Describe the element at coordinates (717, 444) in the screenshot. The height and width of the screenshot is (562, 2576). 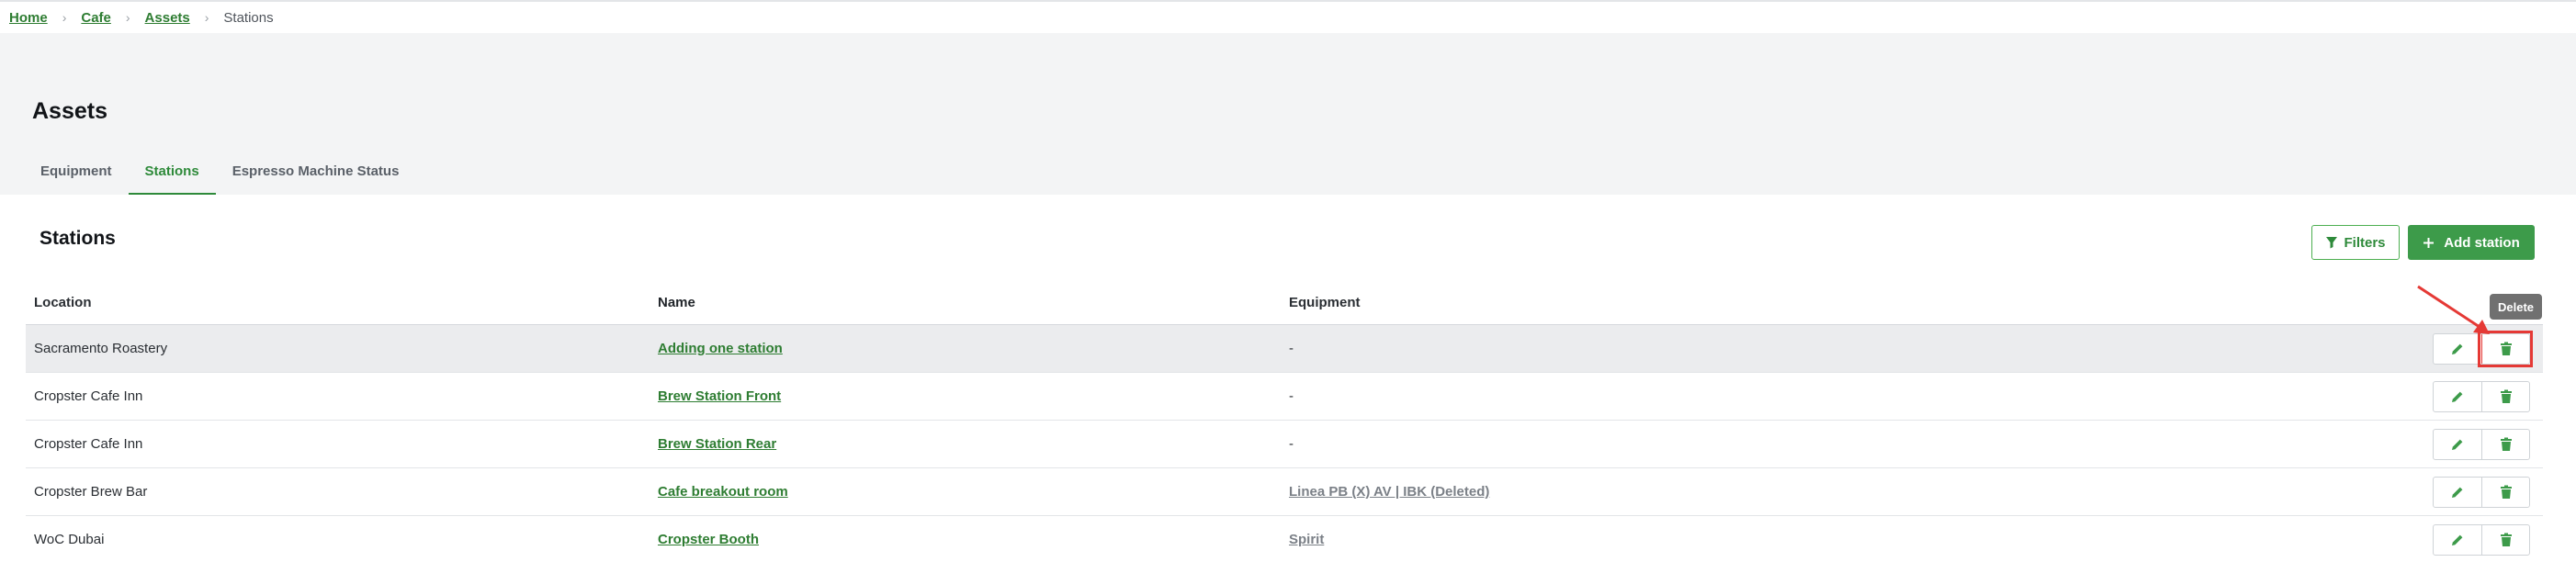
I see `station-link: Brew Station Rear` at that location.